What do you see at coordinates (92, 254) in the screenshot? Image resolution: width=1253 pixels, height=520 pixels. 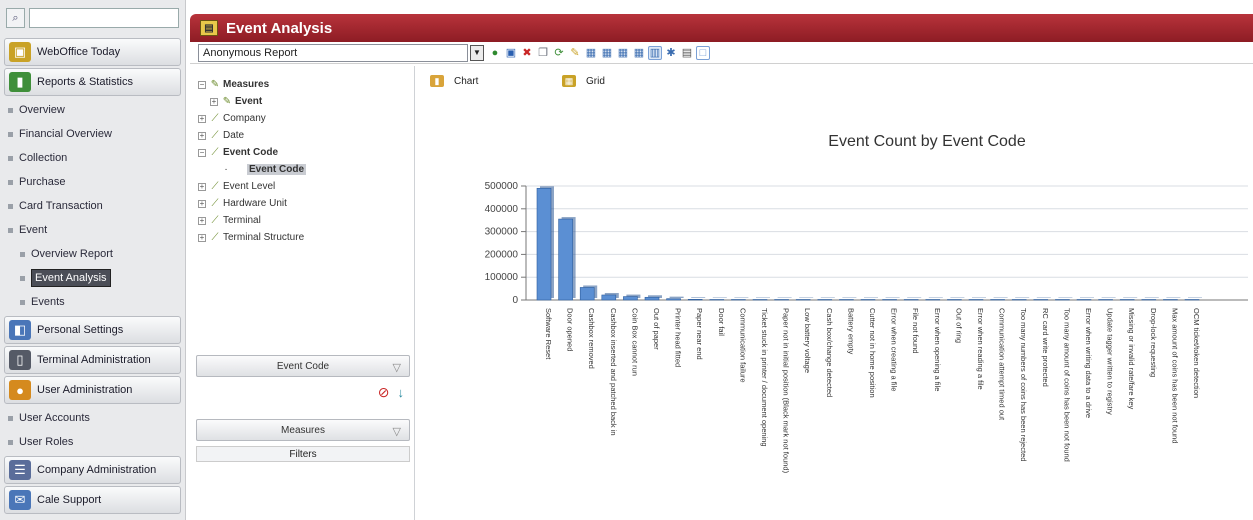 I see `sidebar-item-overview-report: Overview Report` at bounding box center [92, 254].